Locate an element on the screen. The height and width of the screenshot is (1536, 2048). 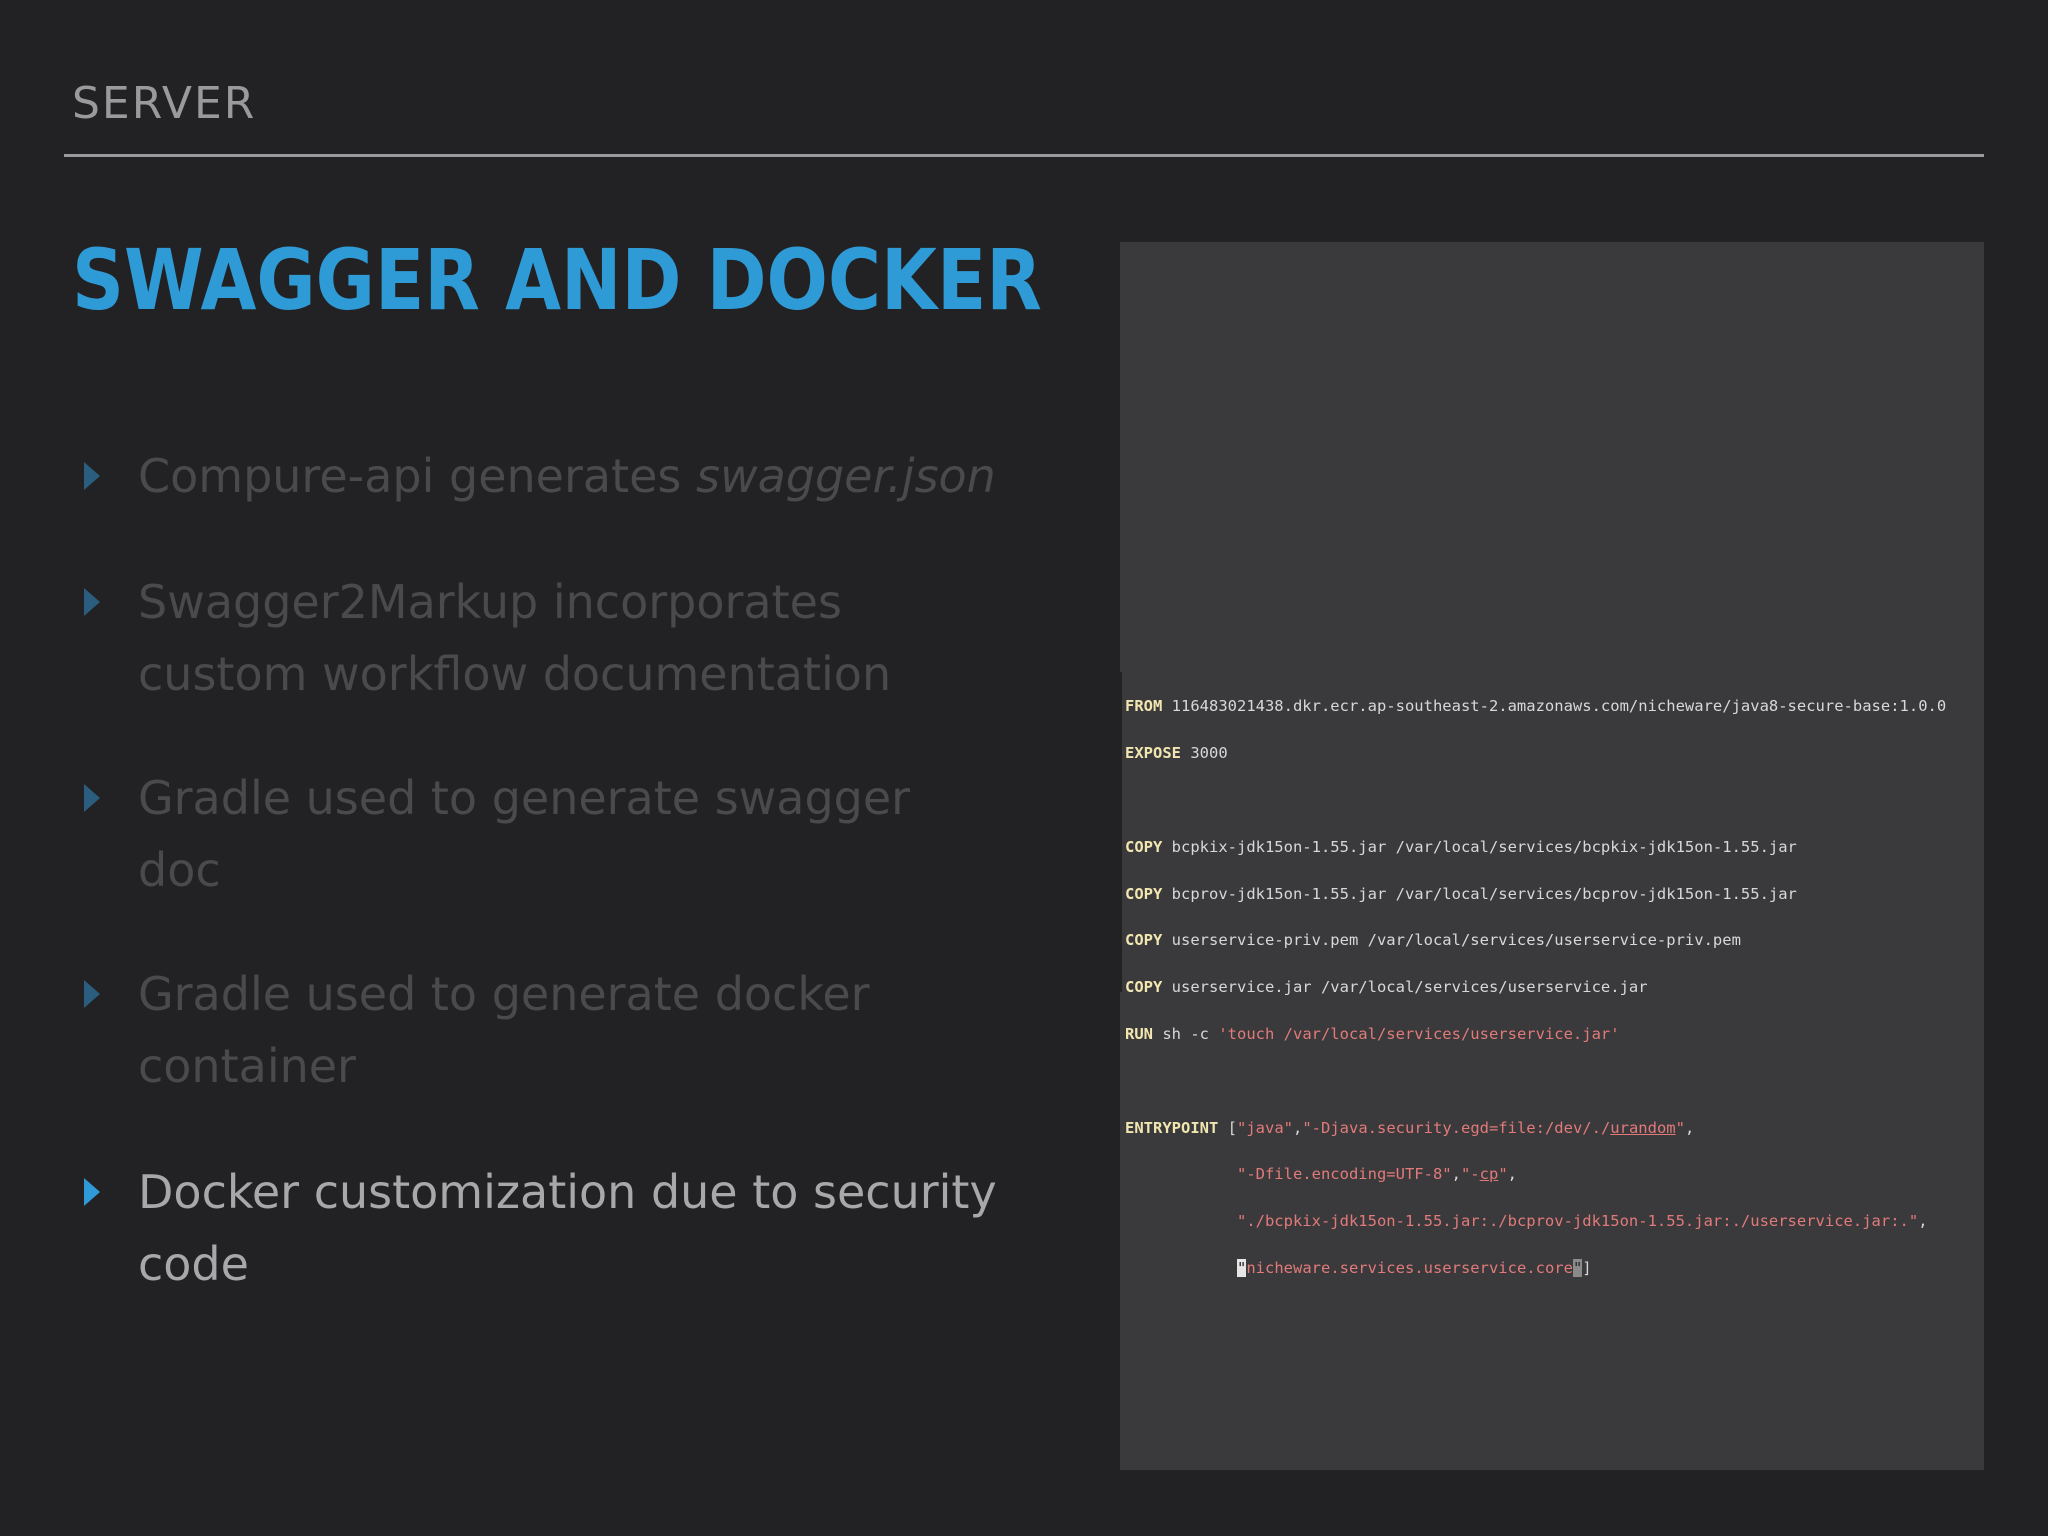
code-text: sh -c is located at coordinates (1186, 1033).